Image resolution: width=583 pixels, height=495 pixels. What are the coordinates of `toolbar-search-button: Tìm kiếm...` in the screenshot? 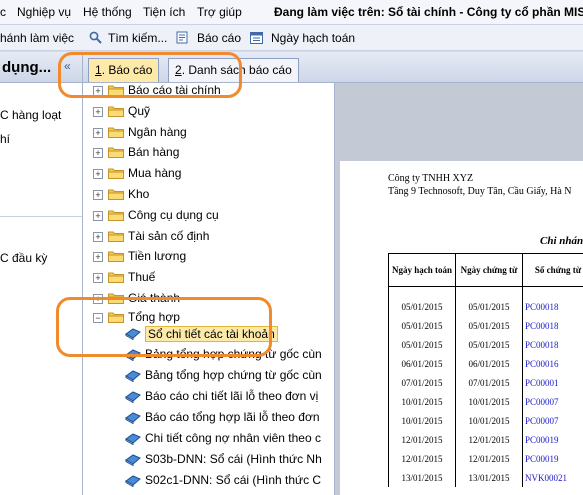 It's located at (137, 38).